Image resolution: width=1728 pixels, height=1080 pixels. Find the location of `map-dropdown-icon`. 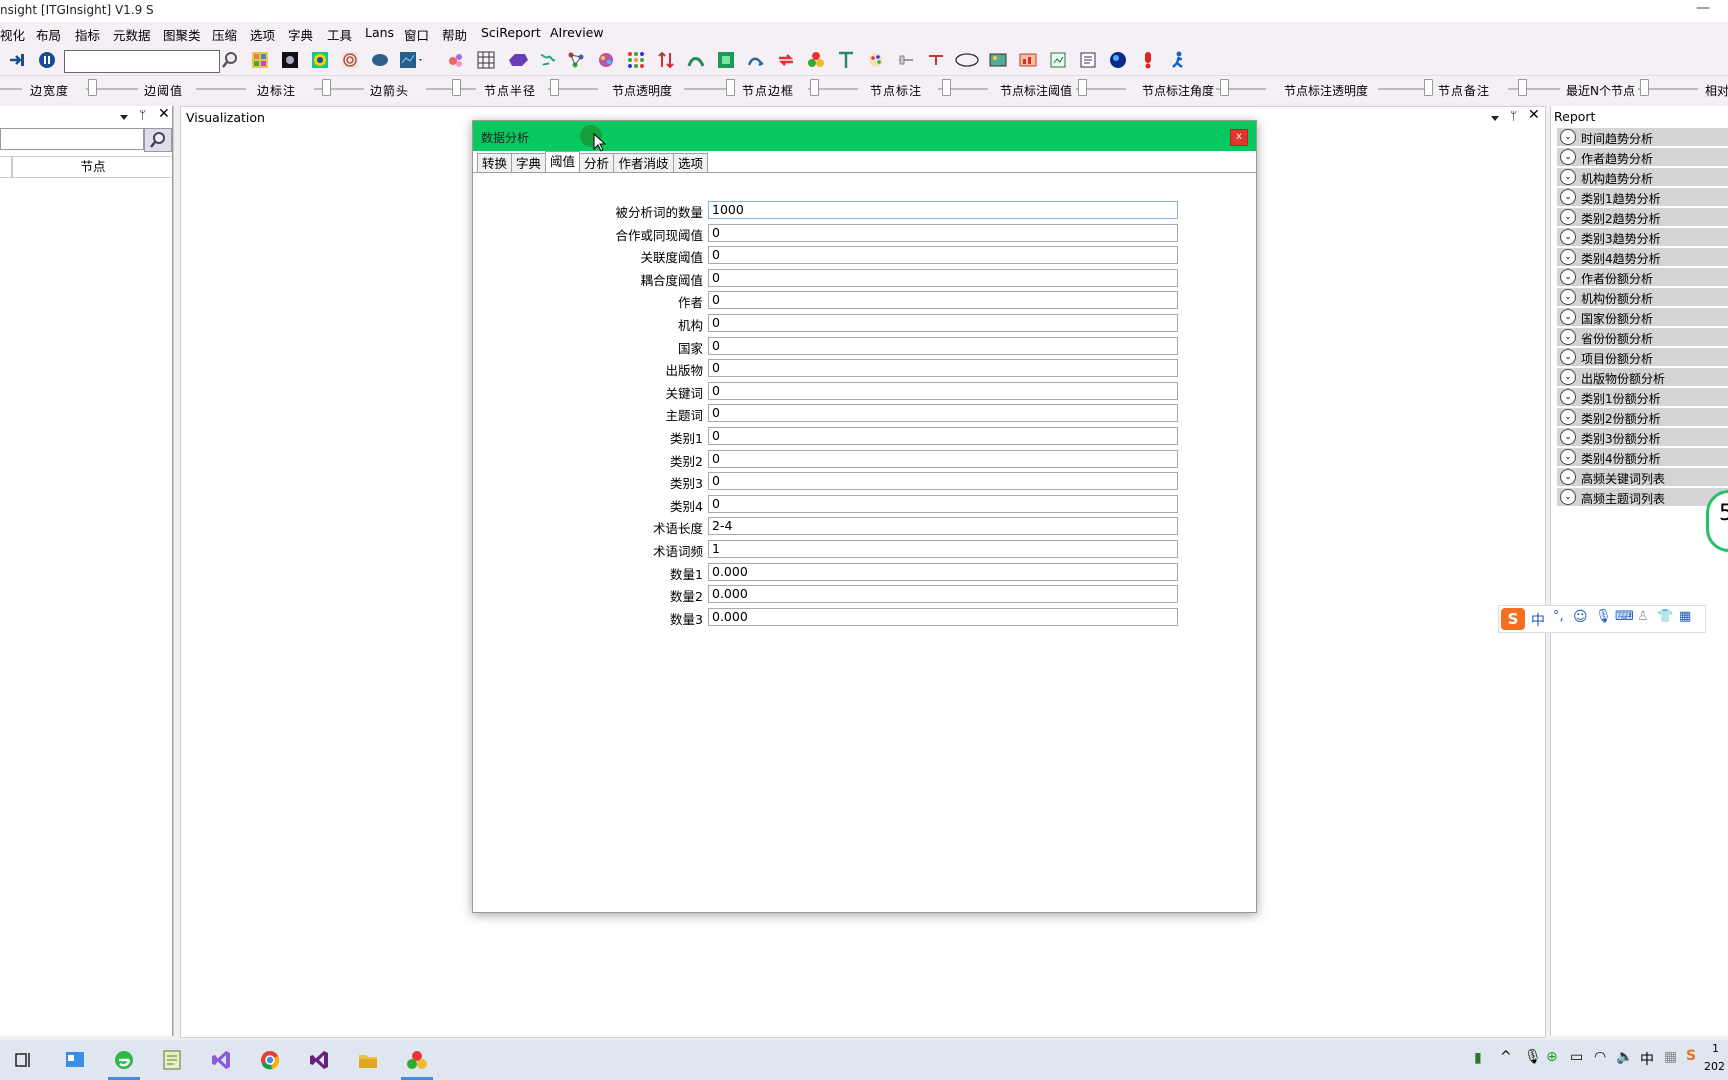

map-dropdown-icon is located at coordinates (412, 60).